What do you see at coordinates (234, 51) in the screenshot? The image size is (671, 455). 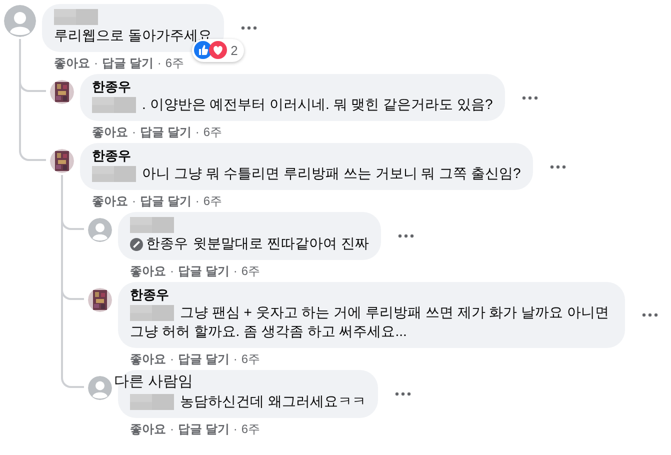 I see `reaction-count: 2` at bounding box center [234, 51].